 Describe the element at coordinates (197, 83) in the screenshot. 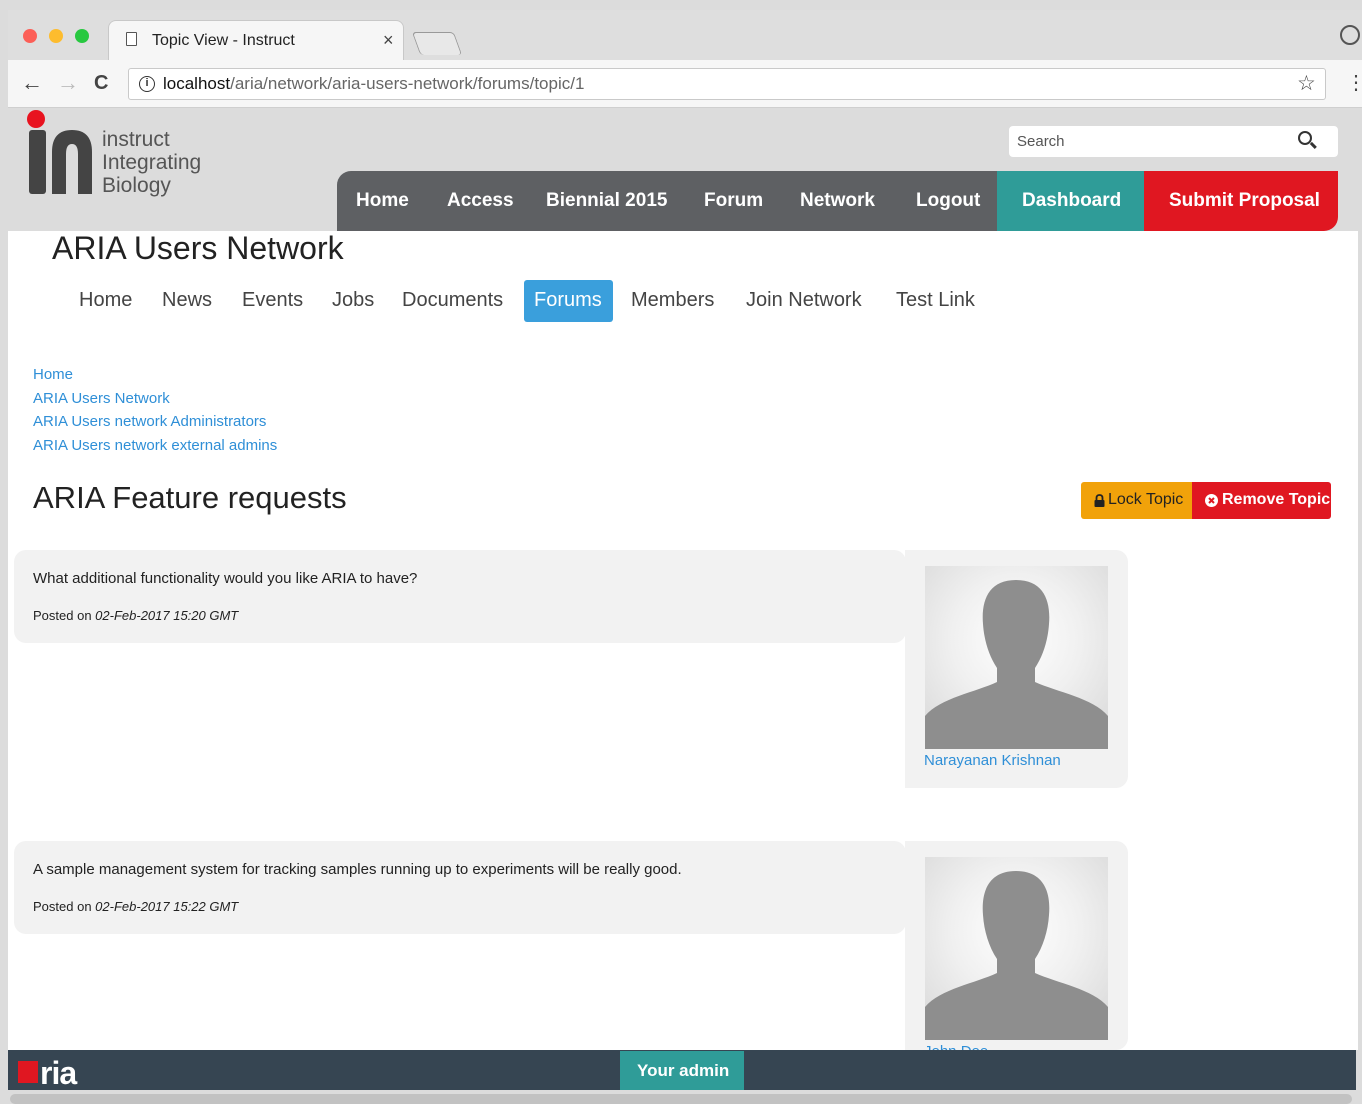

I see `url-host: localhost` at that location.